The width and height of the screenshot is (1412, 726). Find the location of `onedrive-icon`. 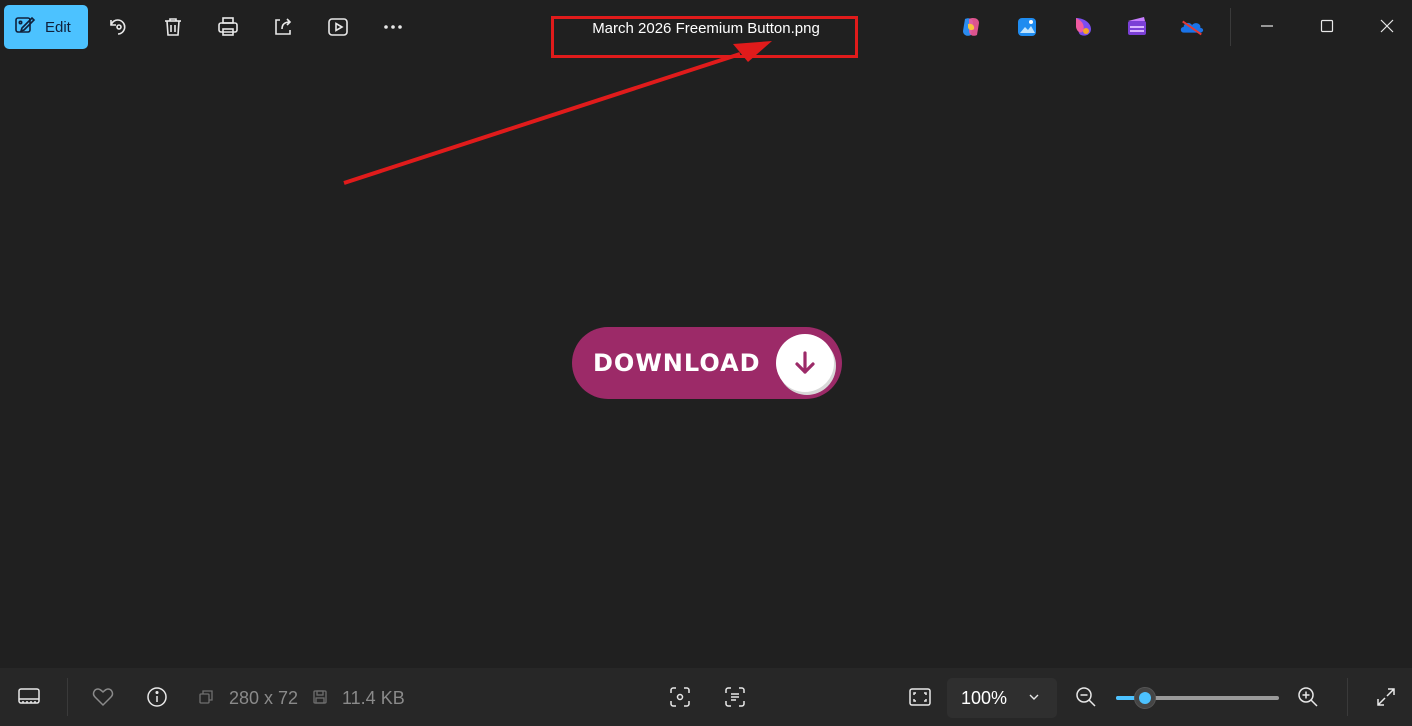

onedrive-icon is located at coordinates (1192, 27).